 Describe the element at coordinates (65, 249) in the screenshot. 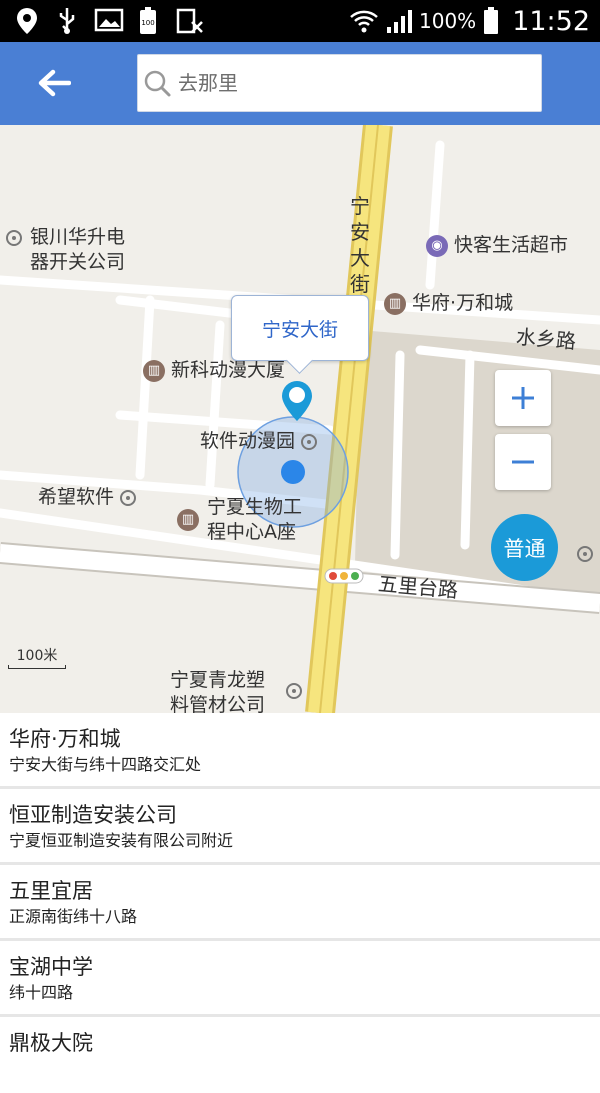

I see `poi-yinchuan: 银川华升电 器开关公司` at that location.